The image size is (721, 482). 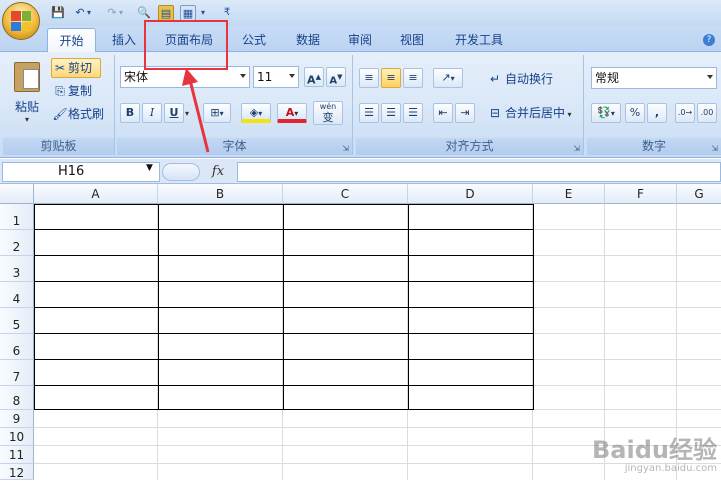 I want to click on row-header-5: 5, so click(x=17, y=321).